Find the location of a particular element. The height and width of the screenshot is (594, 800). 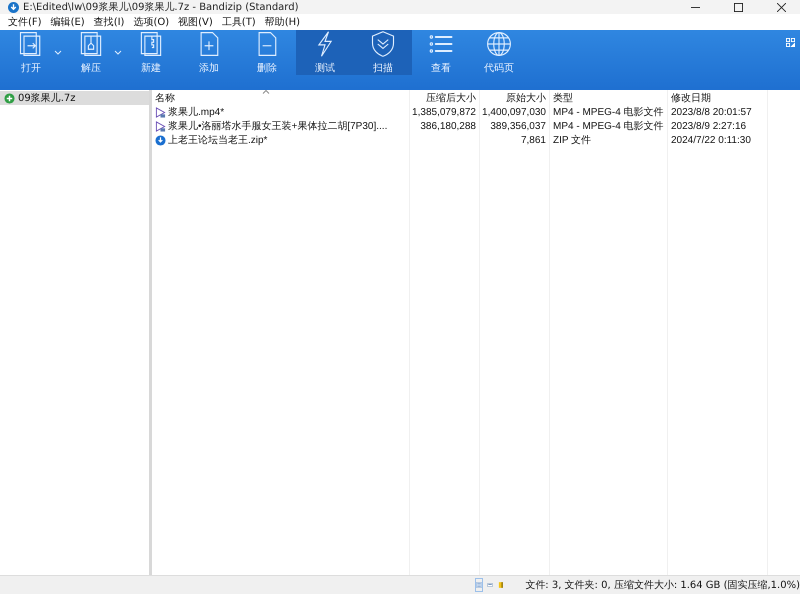

file-name: 上老王论坛当老王.zip* is located at coordinates (218, 140).